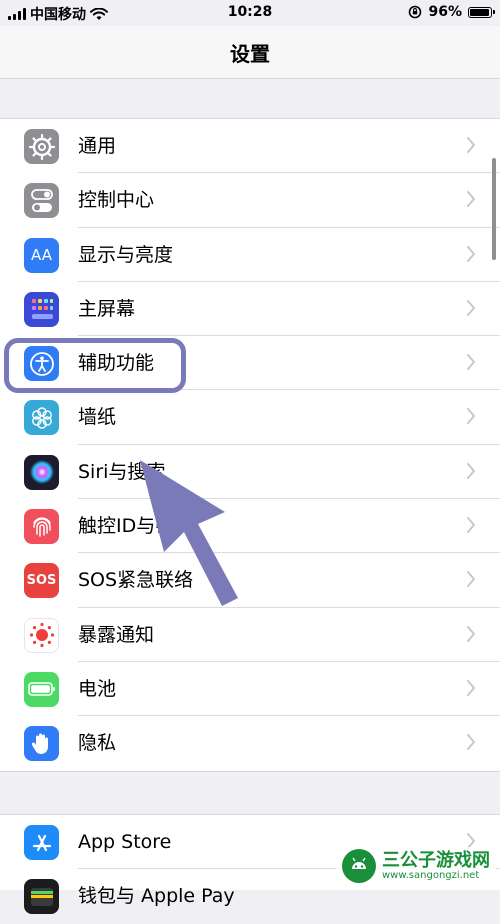 This screenshot has height=924, width=500. Describe the element at coordinates (41, 146) in the screenshot. I see `gear-icon` at that location.